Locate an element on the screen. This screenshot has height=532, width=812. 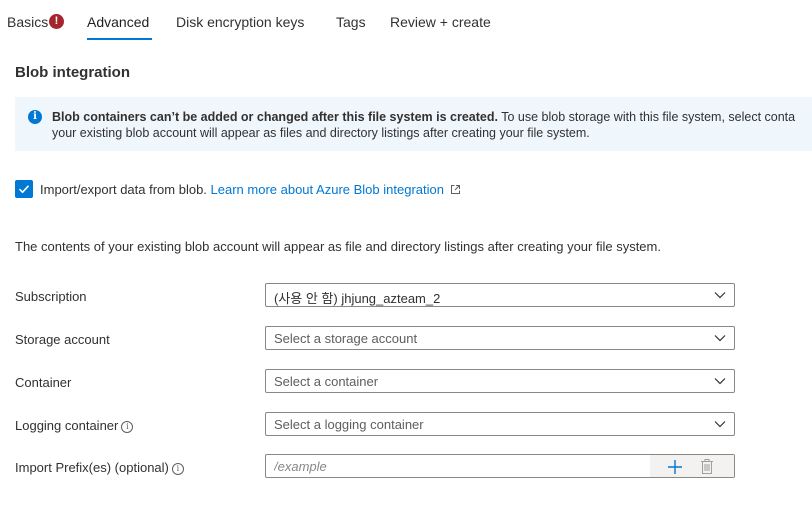
learn-more-link: Learn more about Azure Blob integration is located at coordinates (327, 189).